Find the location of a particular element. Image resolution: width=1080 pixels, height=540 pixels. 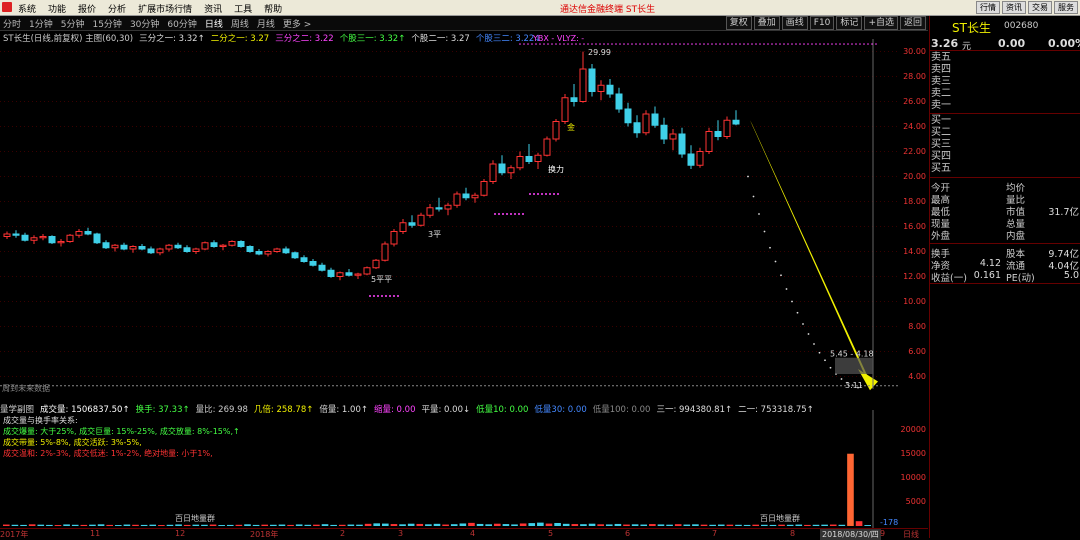

mark-button: 标记 is located at coordinates (849, 23).